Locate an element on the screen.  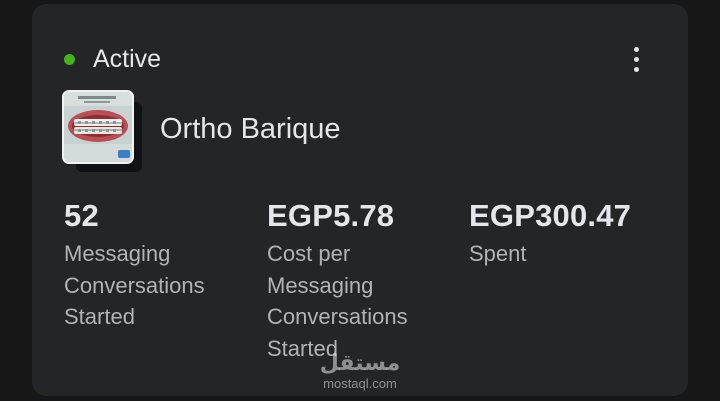
metric-value: EGP5.78 is located at coordinates (331, 215).